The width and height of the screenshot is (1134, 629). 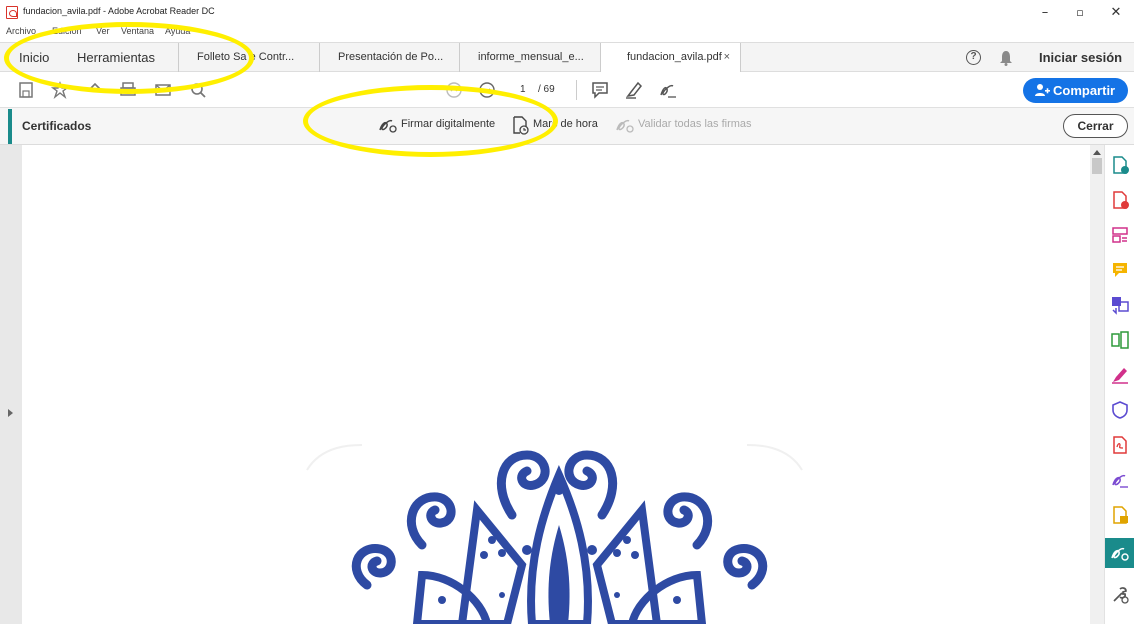 What do you see at coordinates (1120, 375) in the screenshot?
I see `fill-sign-icon` at bounding box center [1120, 375].